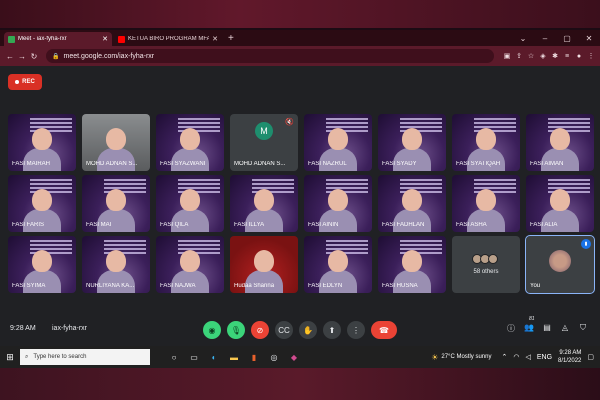 Image resolution: width=600 pixels, height=400 pixels. Describe the element at coordinates (174, 357) in the screenshot. I see `task-view-icon: ○` at that location.